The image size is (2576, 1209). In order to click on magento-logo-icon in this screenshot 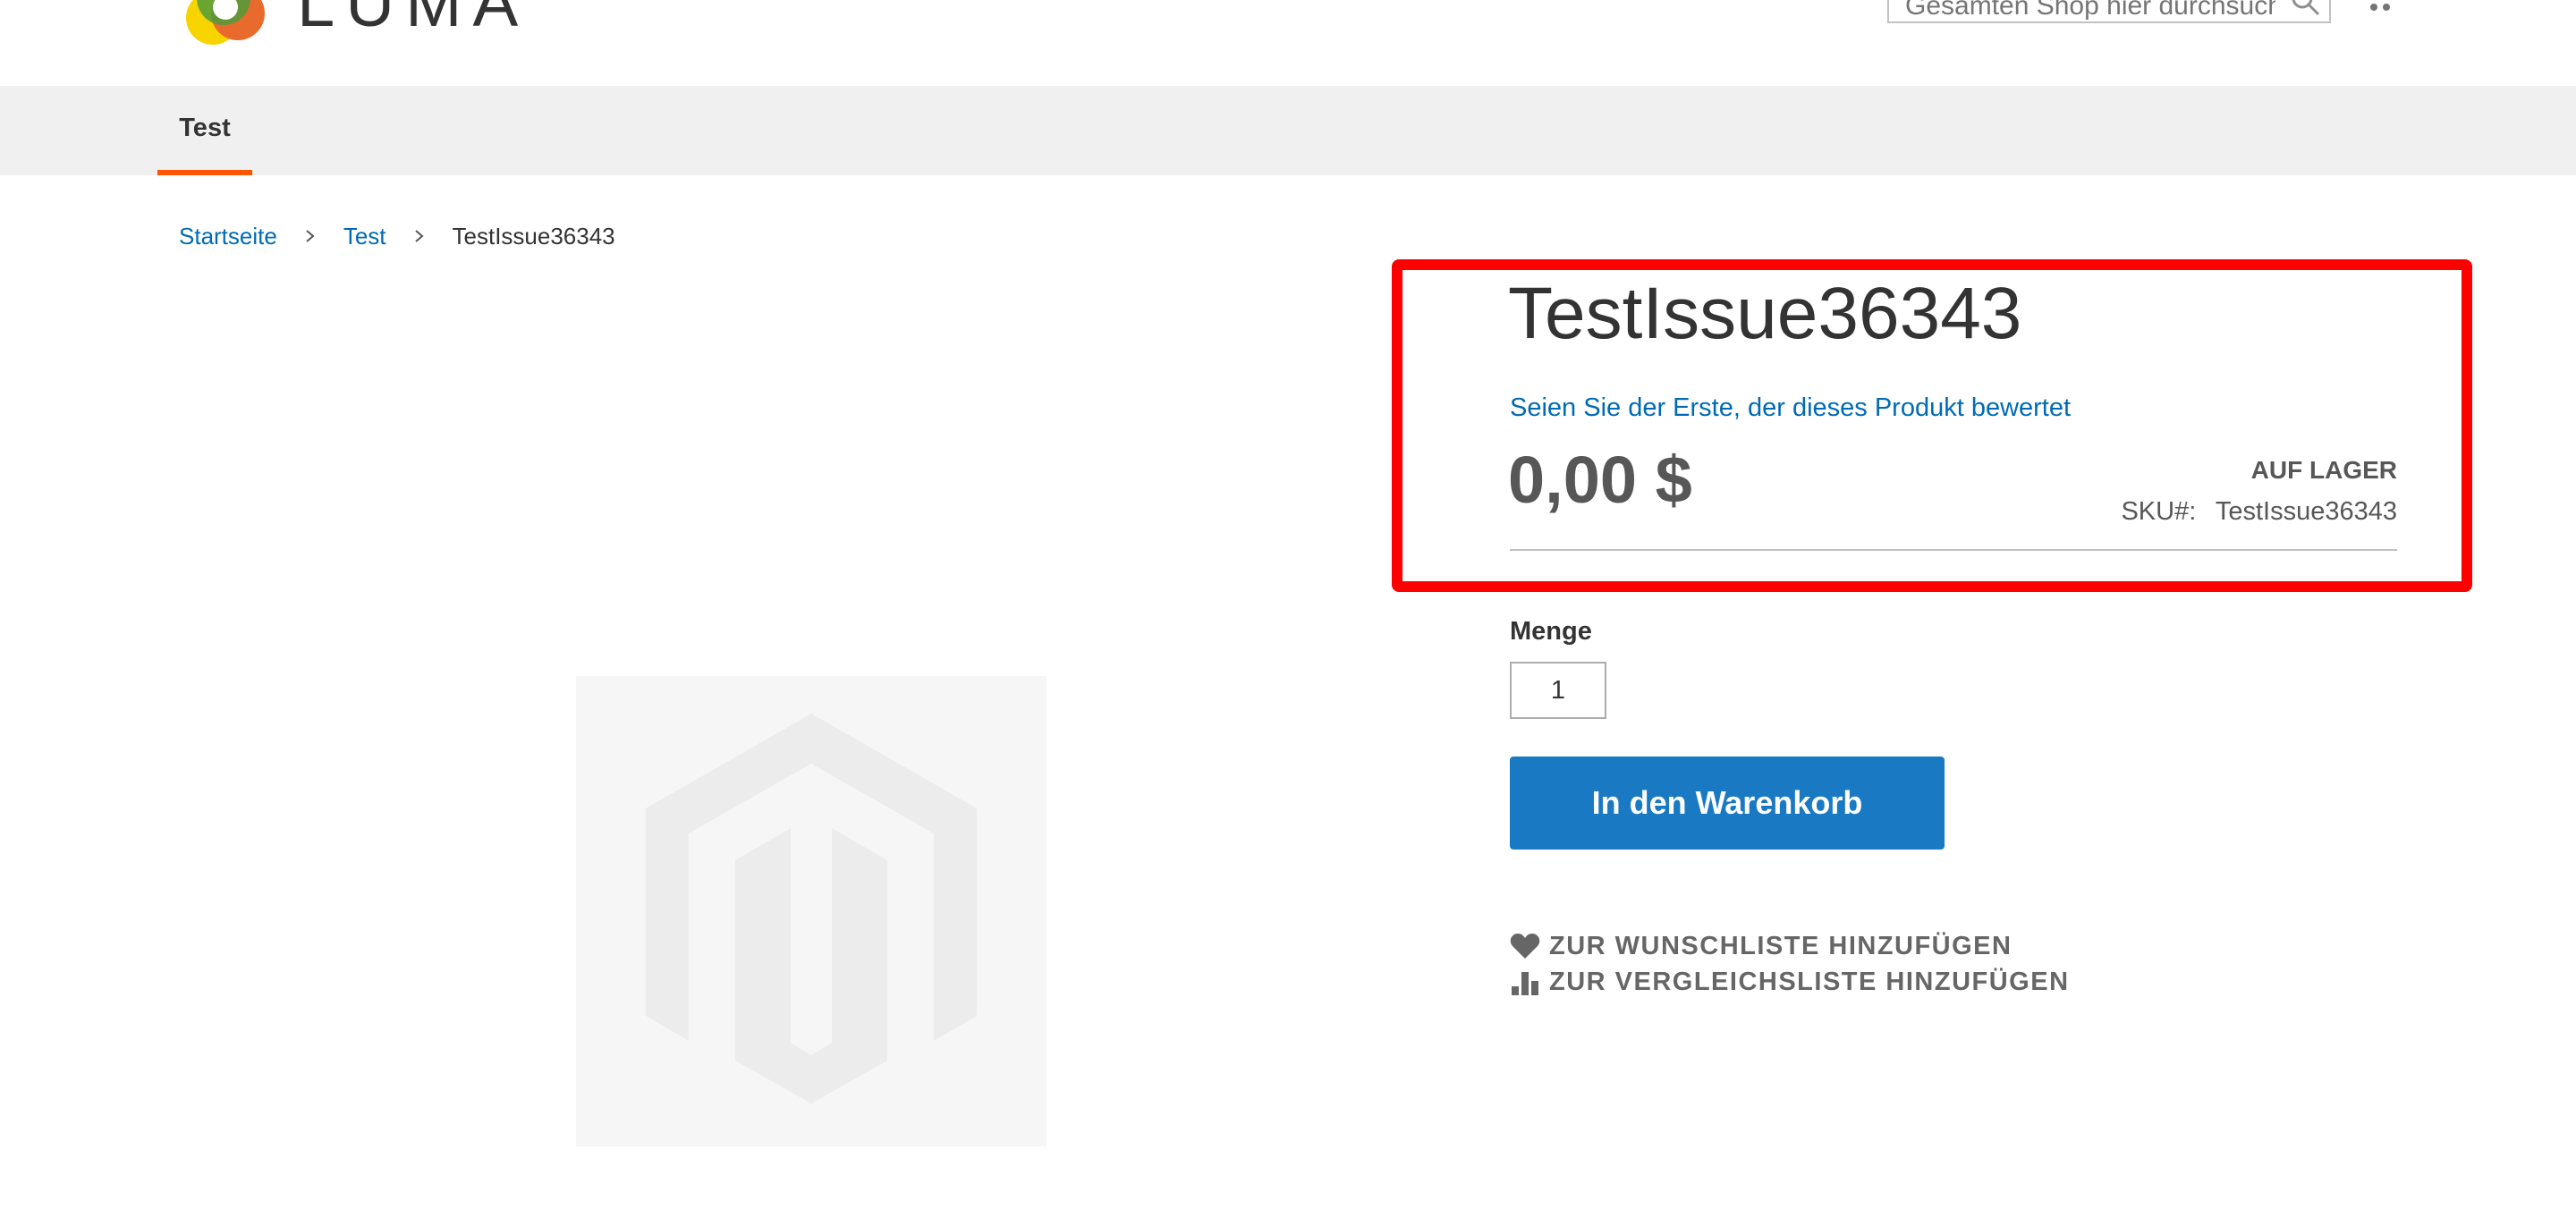, I will do `click(811, 908)`.